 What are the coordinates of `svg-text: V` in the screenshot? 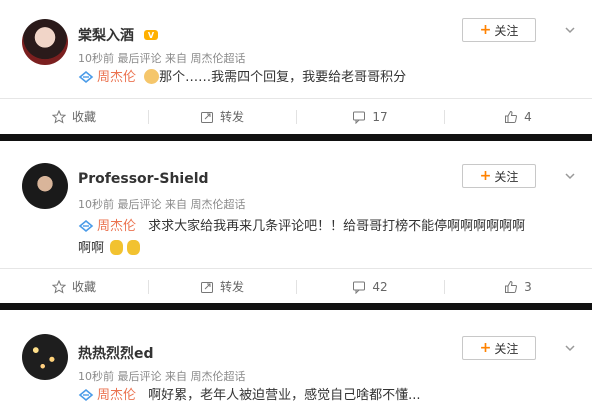 It's located at (151, 35).